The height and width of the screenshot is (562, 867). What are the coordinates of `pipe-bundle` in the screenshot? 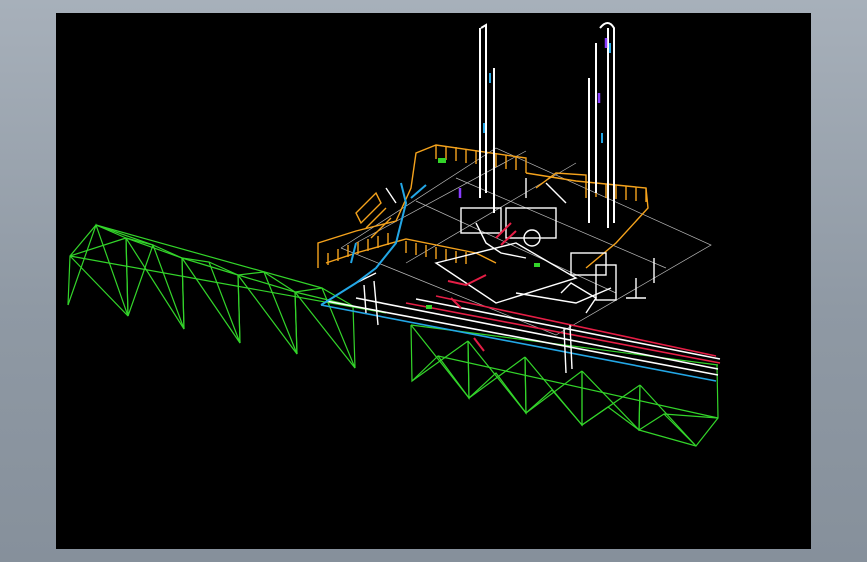 It's located at (520, 338).